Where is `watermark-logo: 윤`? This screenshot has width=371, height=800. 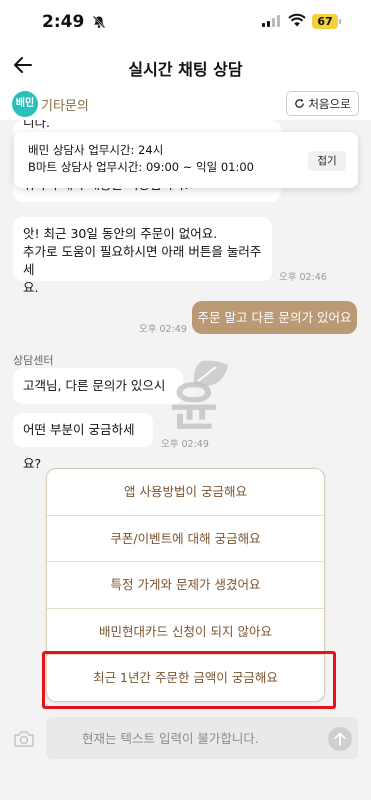 watermark-logo: 윤 is located at coordinates (199, 399).